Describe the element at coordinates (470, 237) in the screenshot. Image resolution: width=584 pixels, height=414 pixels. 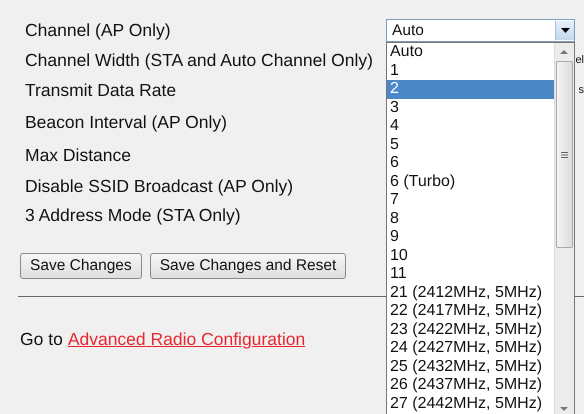
I see `dropdown-option: 9` at that location.